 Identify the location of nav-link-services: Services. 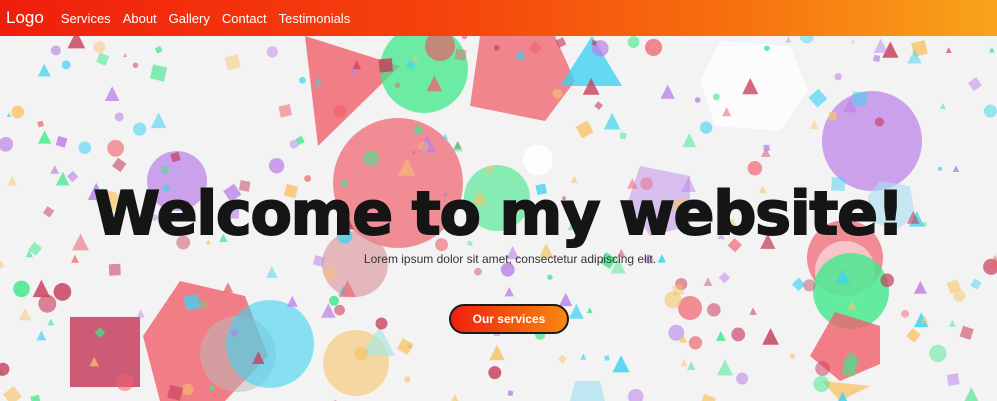
(86, 18).